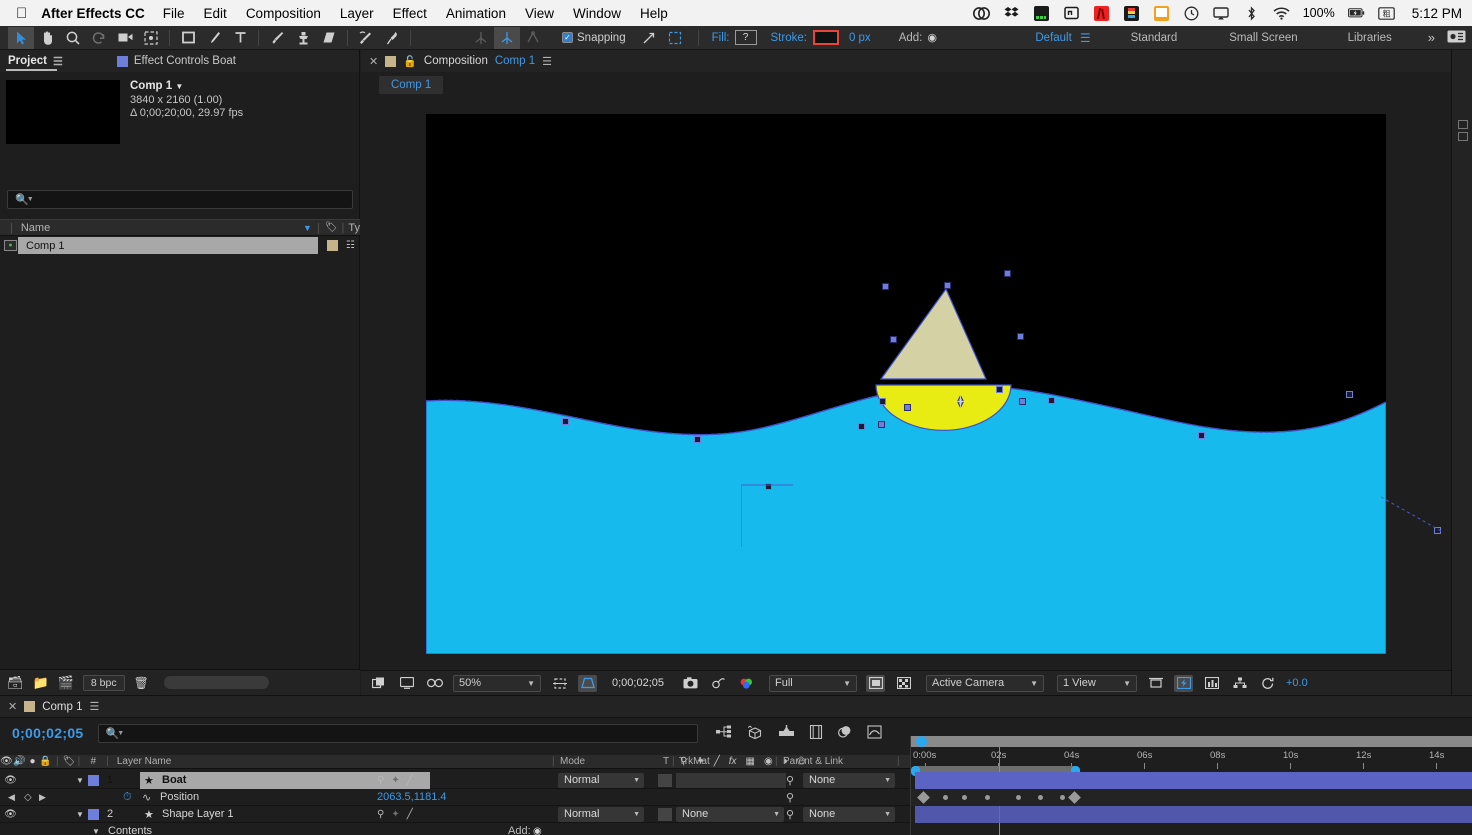 The width and height of the screenshot is (1472, 835). I want to click on timeline-group-row-contents: ▼ Contents Add: ◉, so click(455, 829).